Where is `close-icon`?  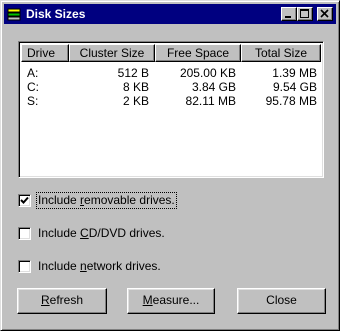 close-icon is located at coordinates (324, 13).